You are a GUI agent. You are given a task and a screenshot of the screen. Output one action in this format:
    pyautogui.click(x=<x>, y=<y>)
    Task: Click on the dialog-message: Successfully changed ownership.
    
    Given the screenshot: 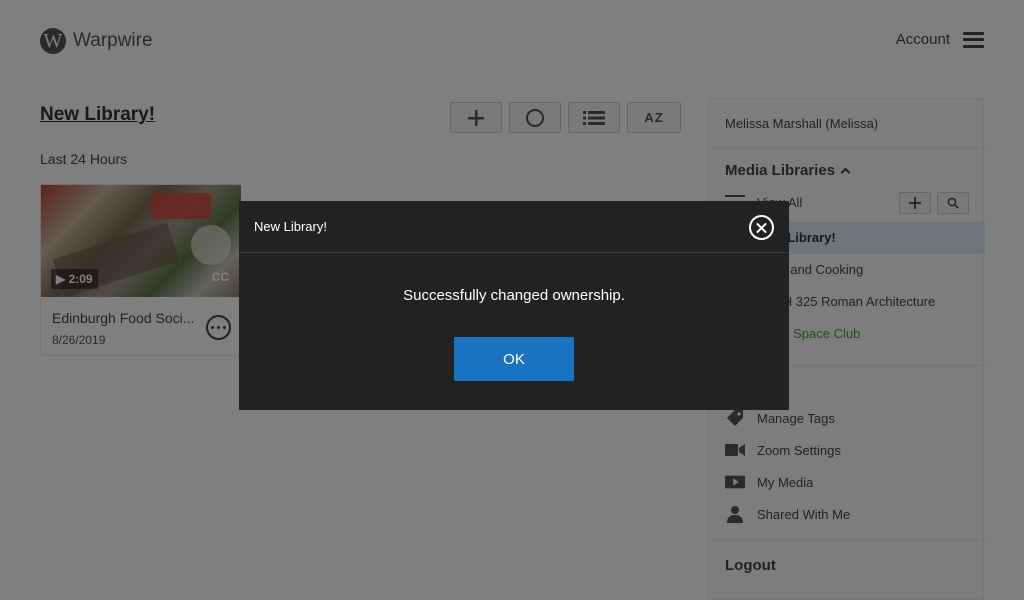 What is the action you would take?
    pyautogui.click(x=514, y=295)
    